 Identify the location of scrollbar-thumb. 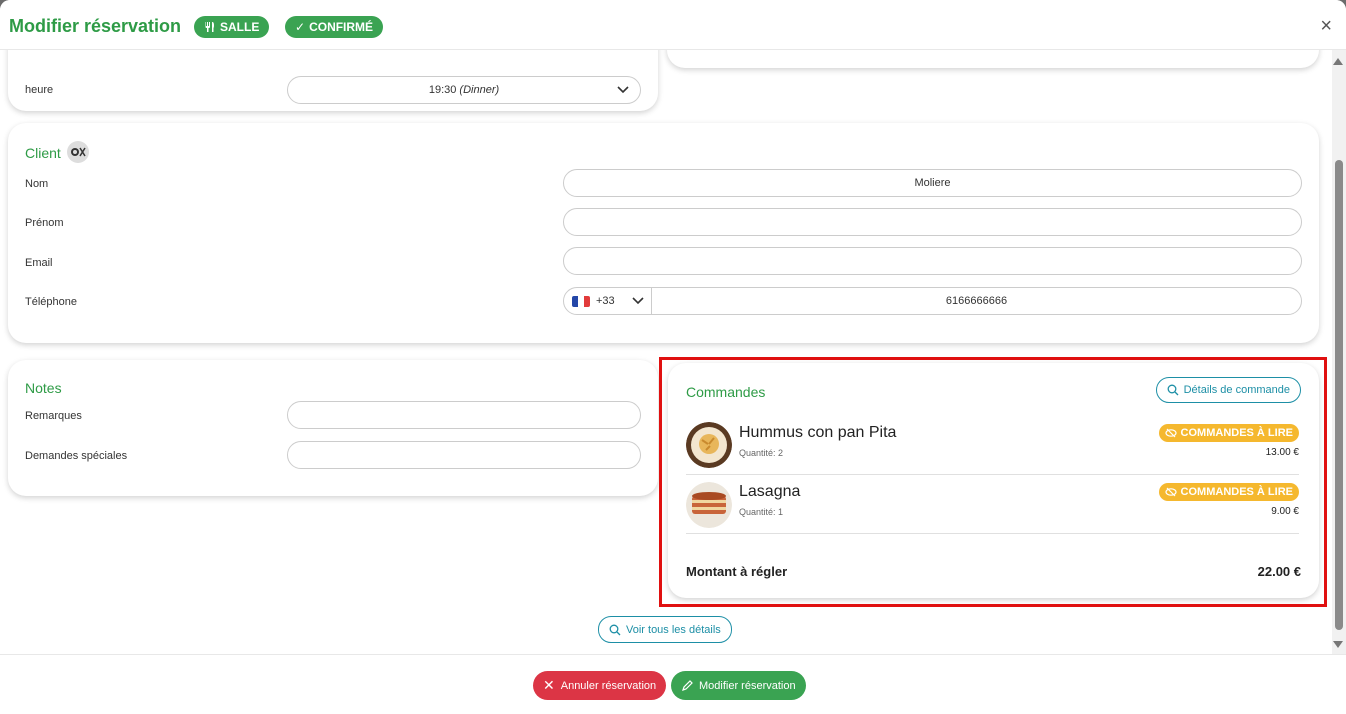
(1339, 395).